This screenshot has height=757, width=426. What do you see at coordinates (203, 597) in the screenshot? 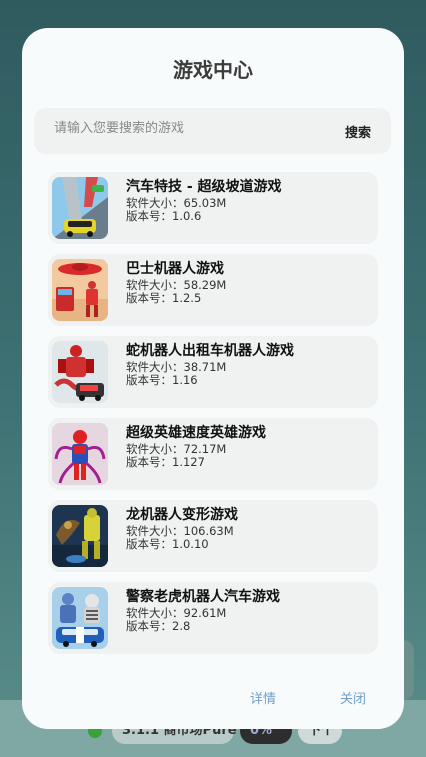
I see `game-name: 警察老虎机器人汽车游戏` at bounding box center [203, 597].